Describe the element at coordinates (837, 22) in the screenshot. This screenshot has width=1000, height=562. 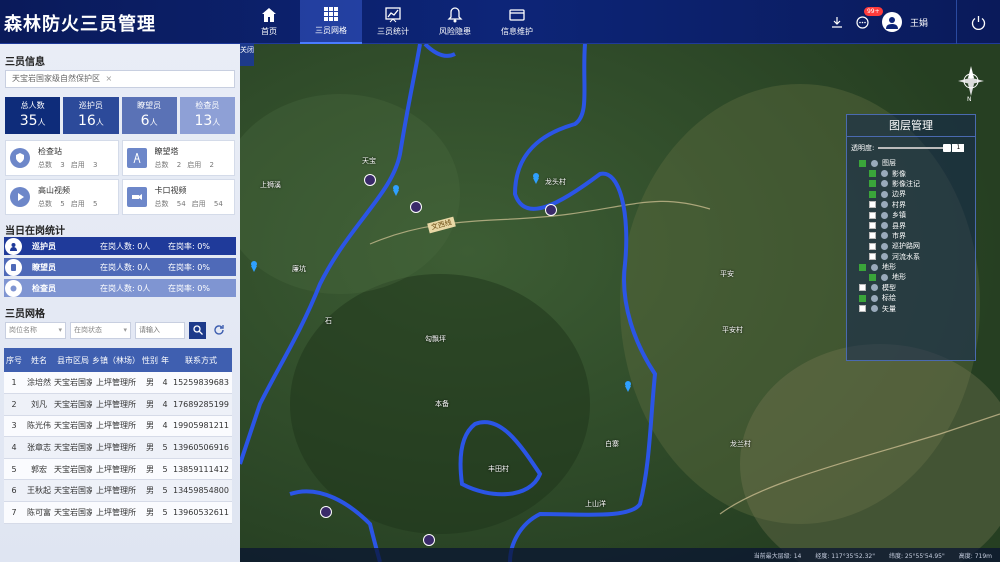
I see `download-button` at that location.